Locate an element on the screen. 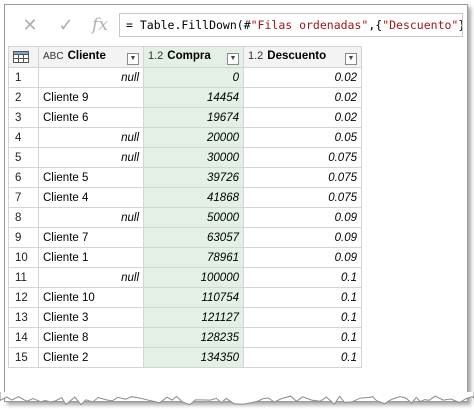 The height and width of the screenshot is (413, 474). formula-string-1: "Filas ordenadas" is located at coordinates (309, 25).